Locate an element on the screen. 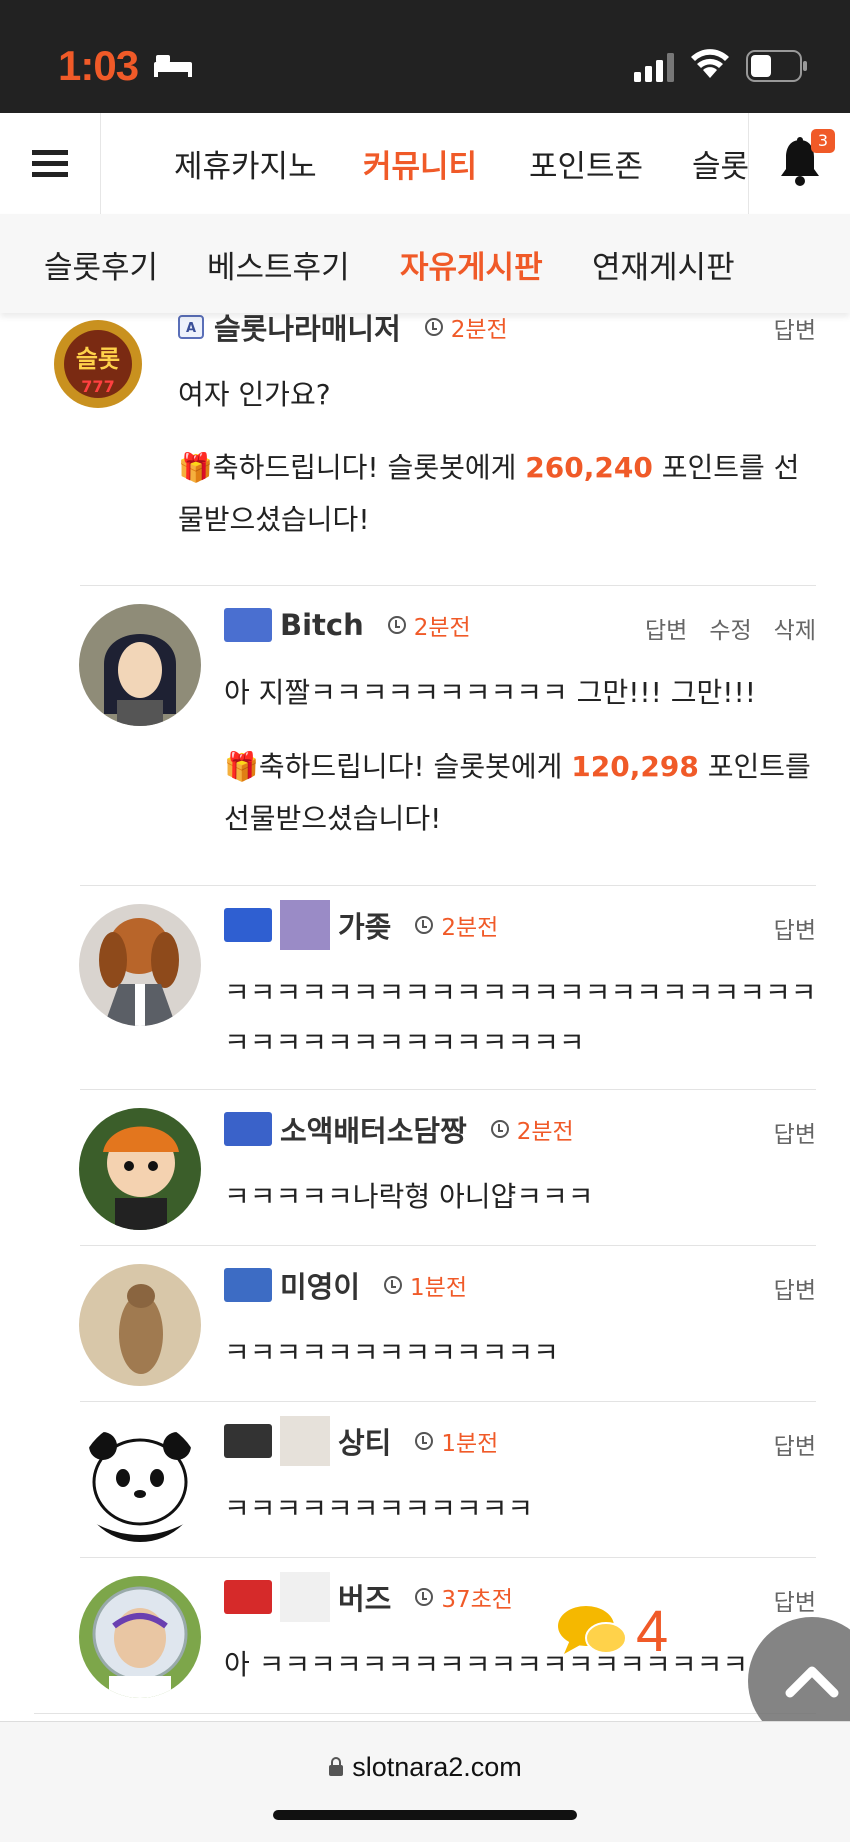  battery-icon is located at coordinates (776, 66).